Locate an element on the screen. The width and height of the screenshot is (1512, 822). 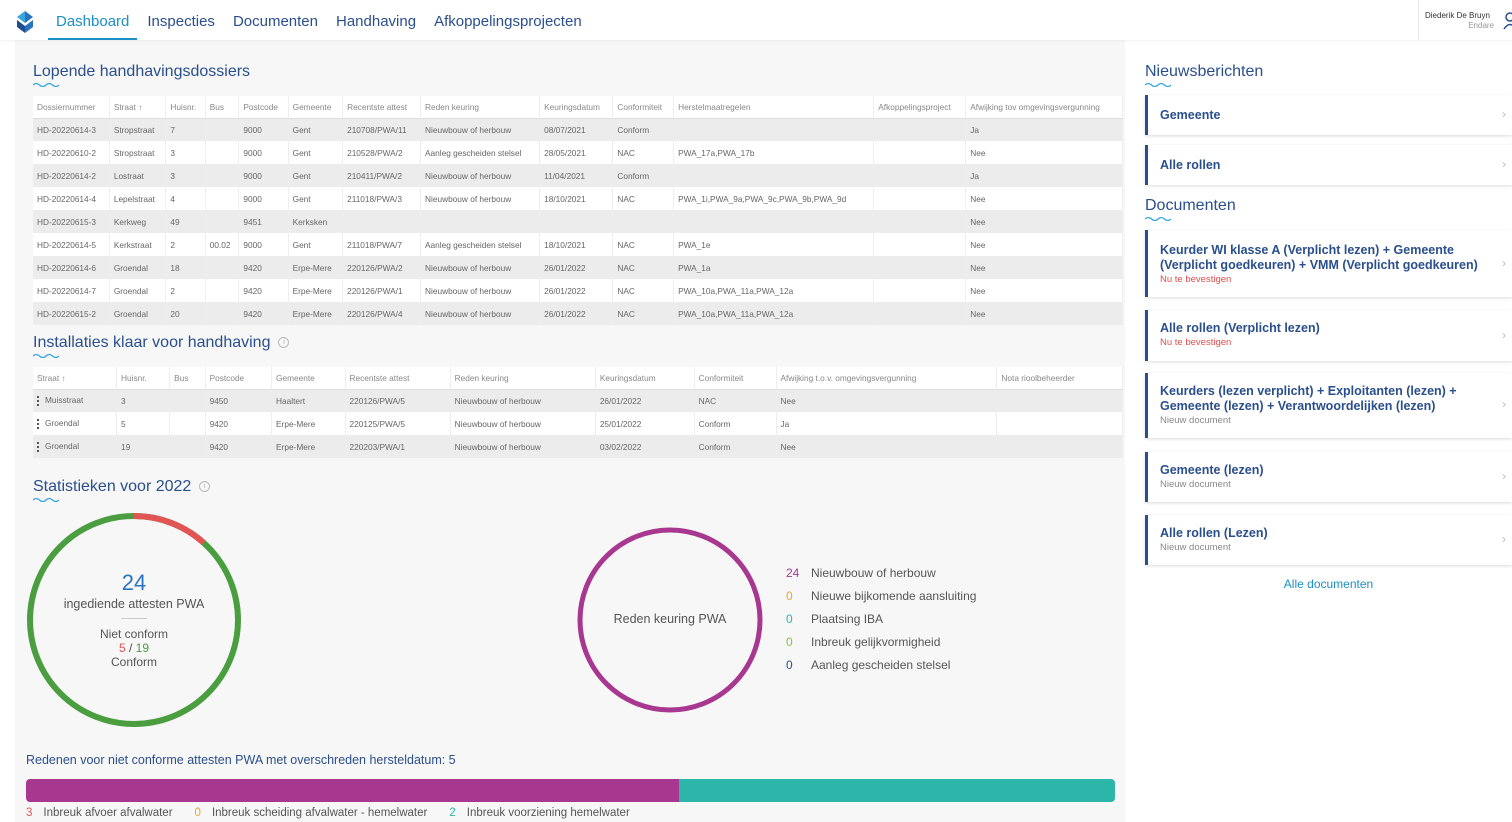
nieuws-card-alle-rollen: Alle rollen › is located at coordinates (1328, 165).